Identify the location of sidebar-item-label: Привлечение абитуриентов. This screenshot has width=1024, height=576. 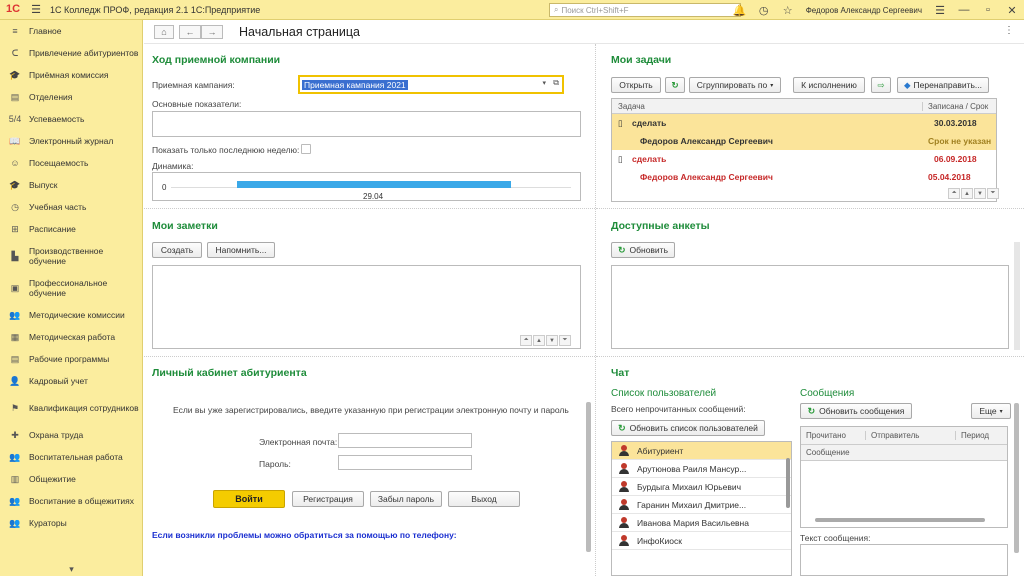
(84, 53).